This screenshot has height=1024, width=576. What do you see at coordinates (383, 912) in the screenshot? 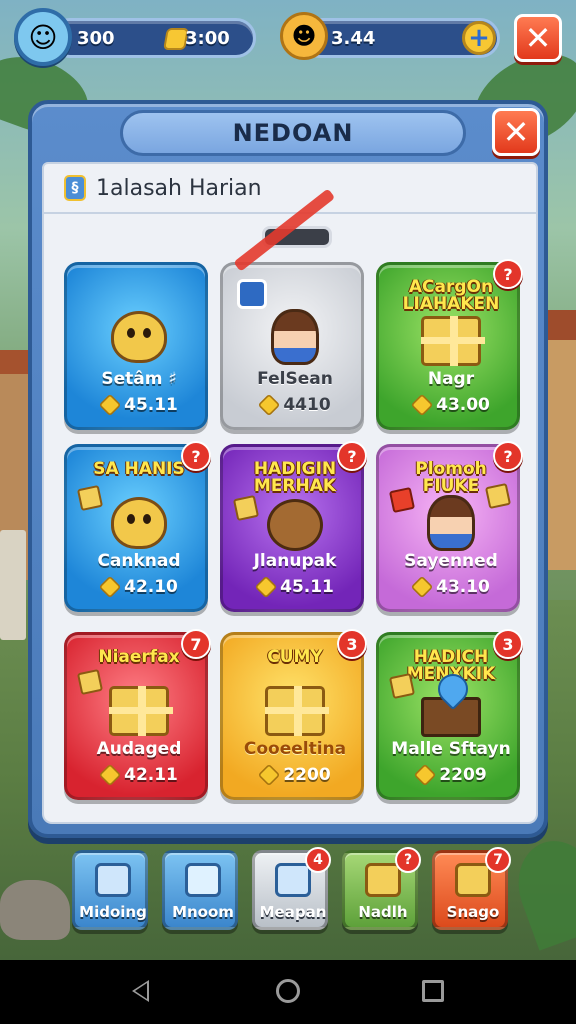
I see `tab-label: Nadlh` at bounding box center [383, 912].